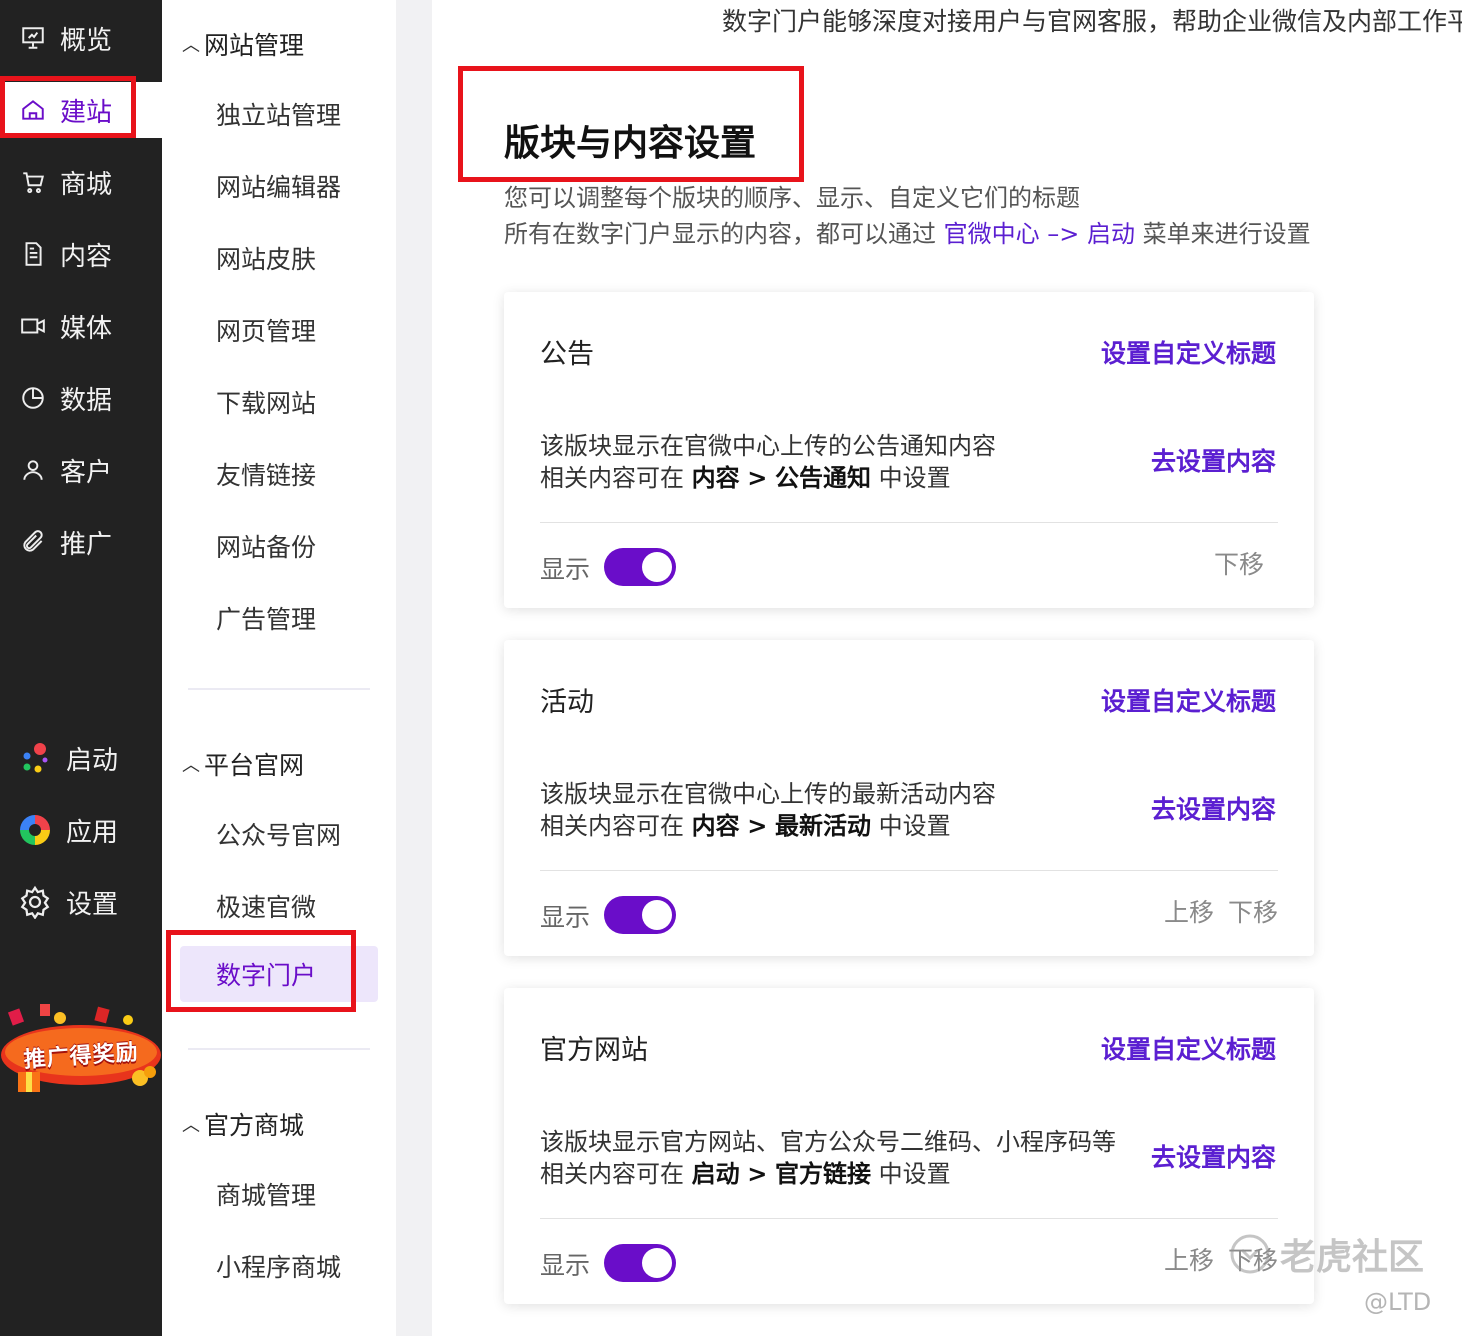 This screenshot has width=1462, height=1336. What do you see at coordinates (254, 1125) in the screenshot?
I see `menu-group-label: 官方商城` at bounding box center [254, 1125].